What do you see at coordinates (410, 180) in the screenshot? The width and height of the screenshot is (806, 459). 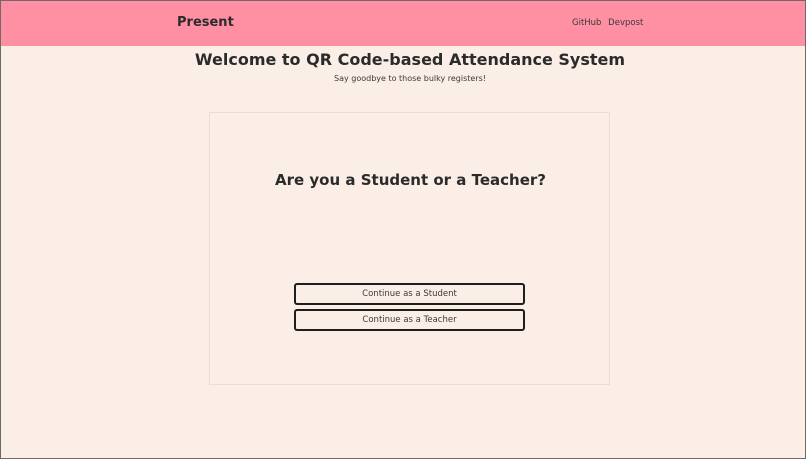 I see `role-question: Are you a Student or a Teacher?` at bounding box center [410, 180].